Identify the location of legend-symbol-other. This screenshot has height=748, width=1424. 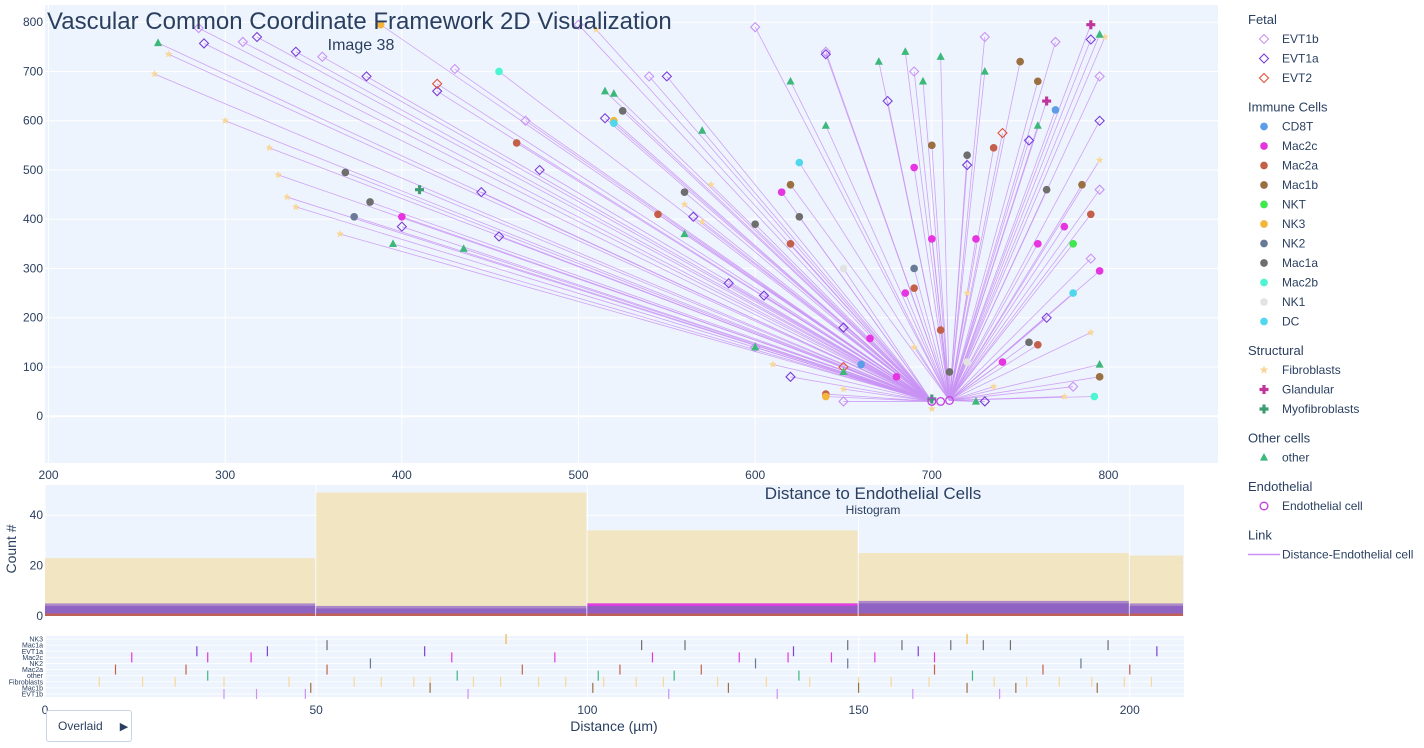
(1264, 457).